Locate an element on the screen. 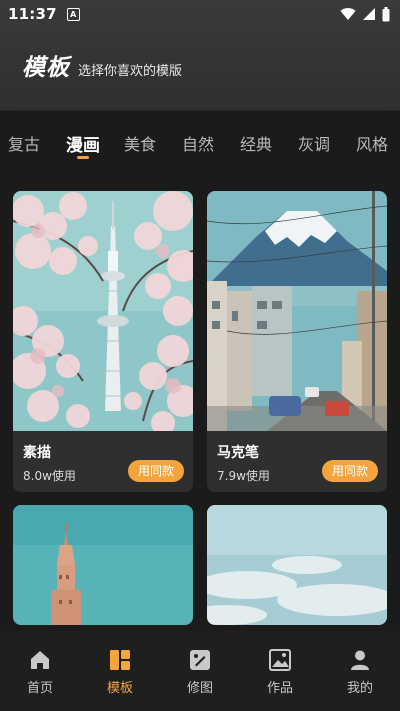 This screenshot has height=711, width=400. tab-label: 灰调 is located at coordinates (314, 144).